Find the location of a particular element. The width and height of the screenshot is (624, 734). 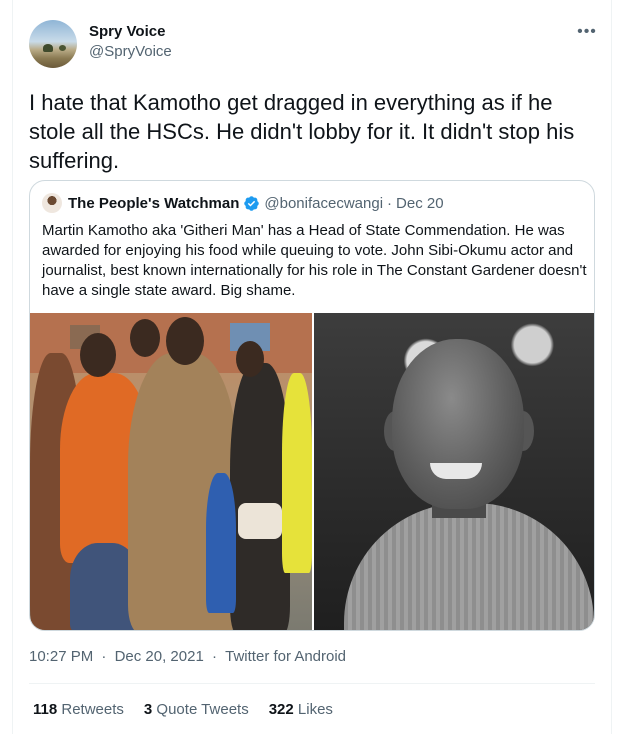

retweets-stat: 118 Retweets is located at coordinates (78, 709).